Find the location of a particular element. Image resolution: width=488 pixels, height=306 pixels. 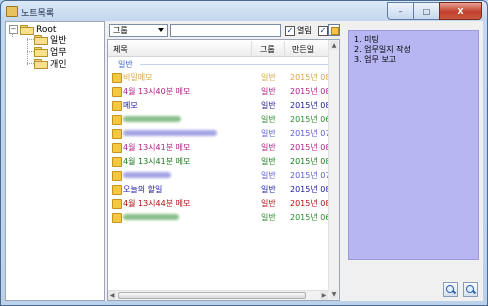

list-item: 비밀메모 일반 2015년 08월 is located at coordinates (219, 77).